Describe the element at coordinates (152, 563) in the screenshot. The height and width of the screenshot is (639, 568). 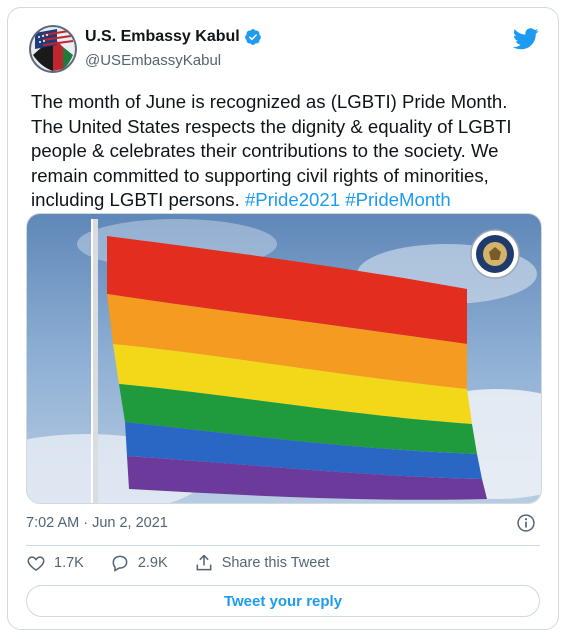
I see `reply-count: 2.9K` at that location.